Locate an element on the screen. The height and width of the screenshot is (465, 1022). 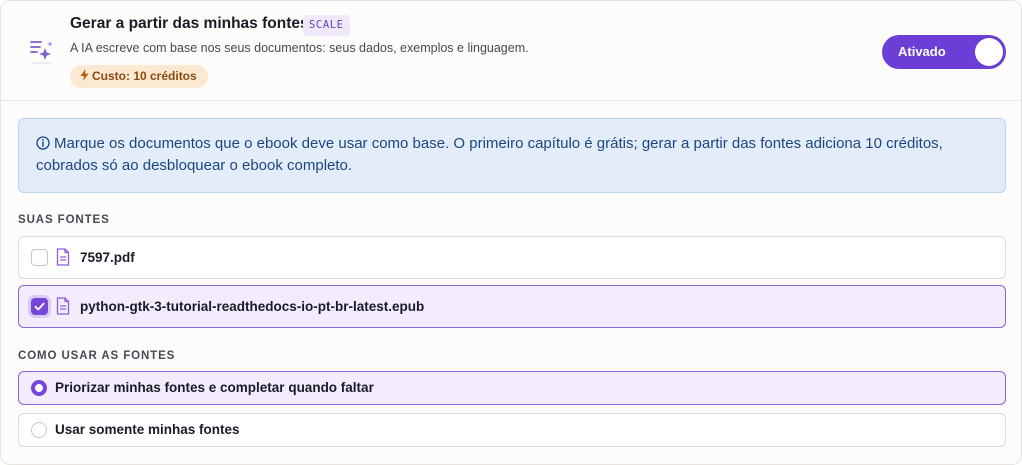
cost-badge: Custo: 10 créditos is located at coordinates (139, 76).